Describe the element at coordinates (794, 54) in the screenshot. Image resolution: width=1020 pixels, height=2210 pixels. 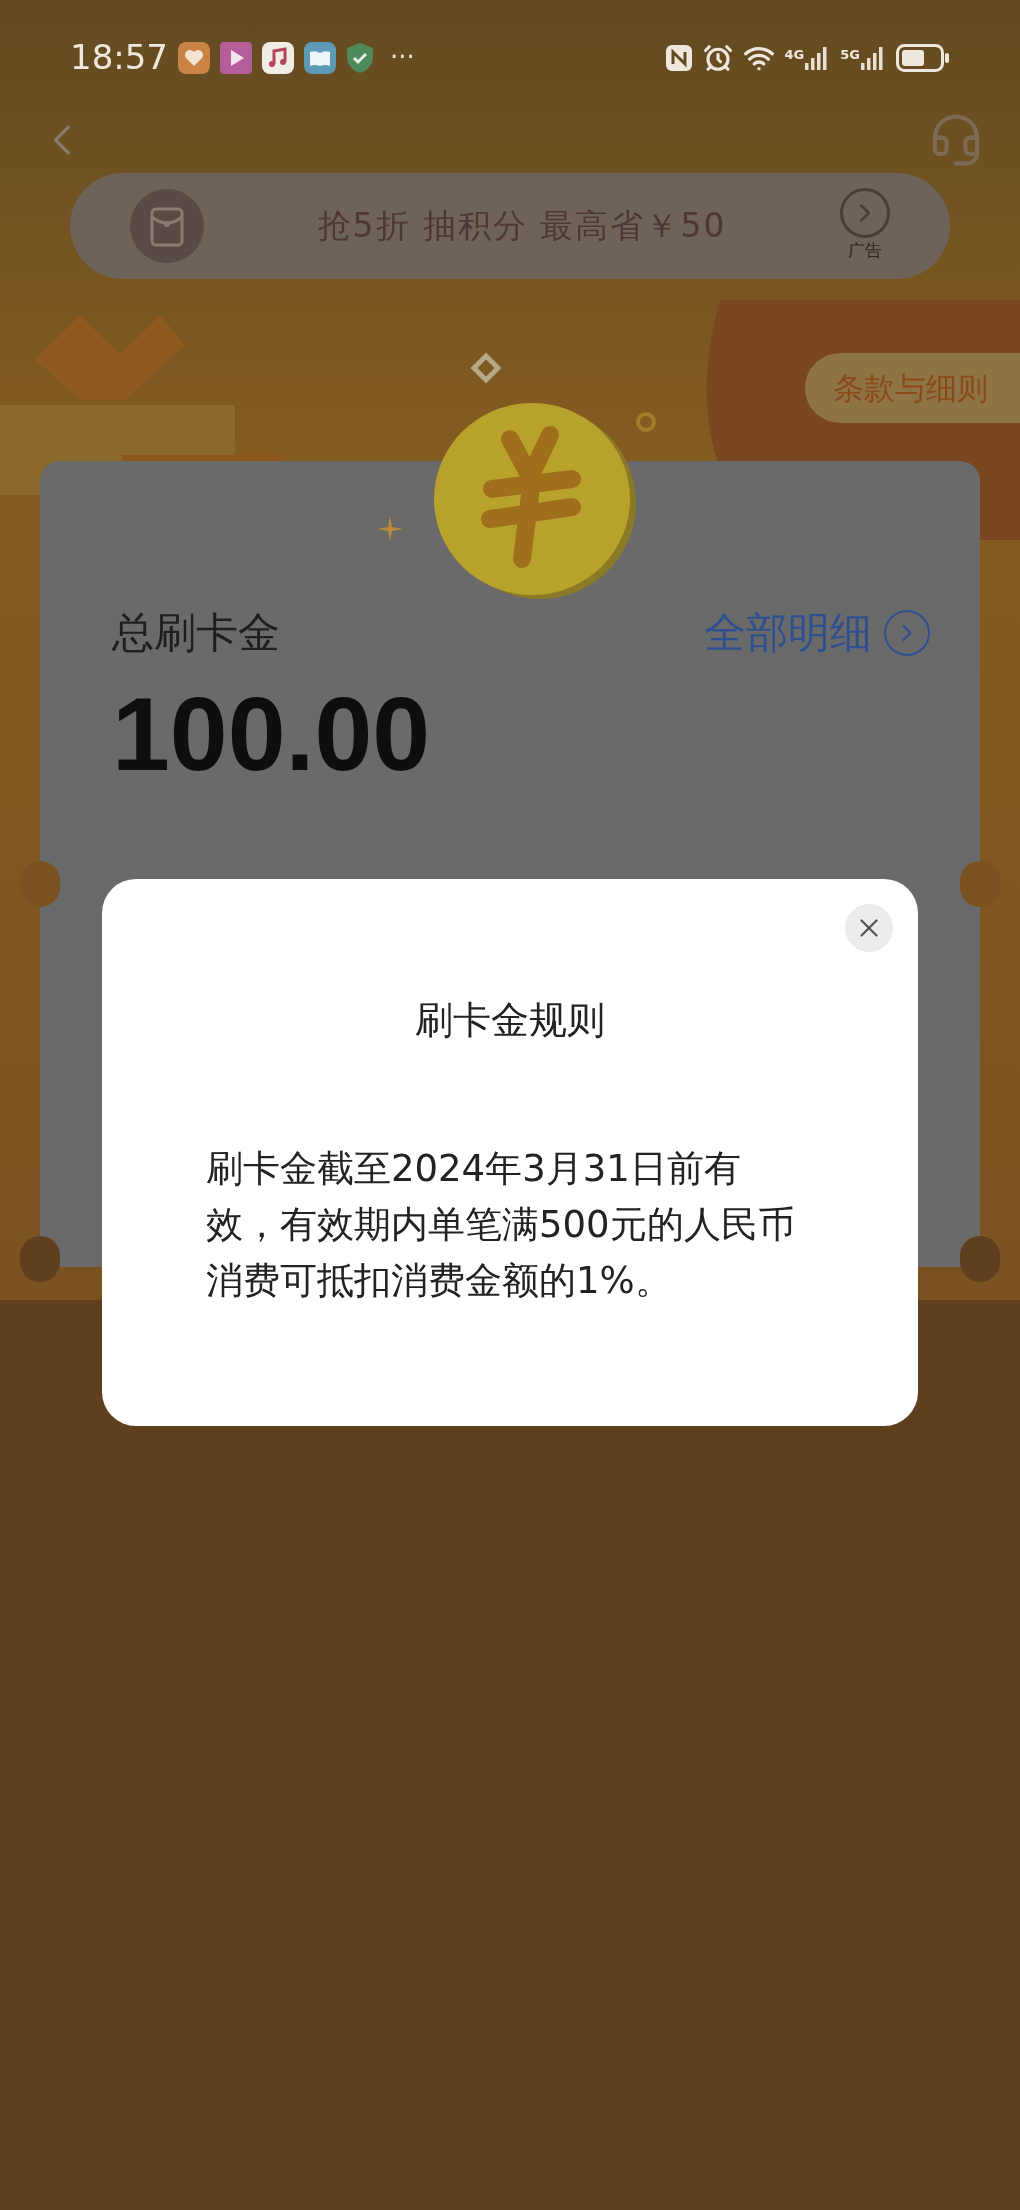
I see `network-label: 4G` at that location.